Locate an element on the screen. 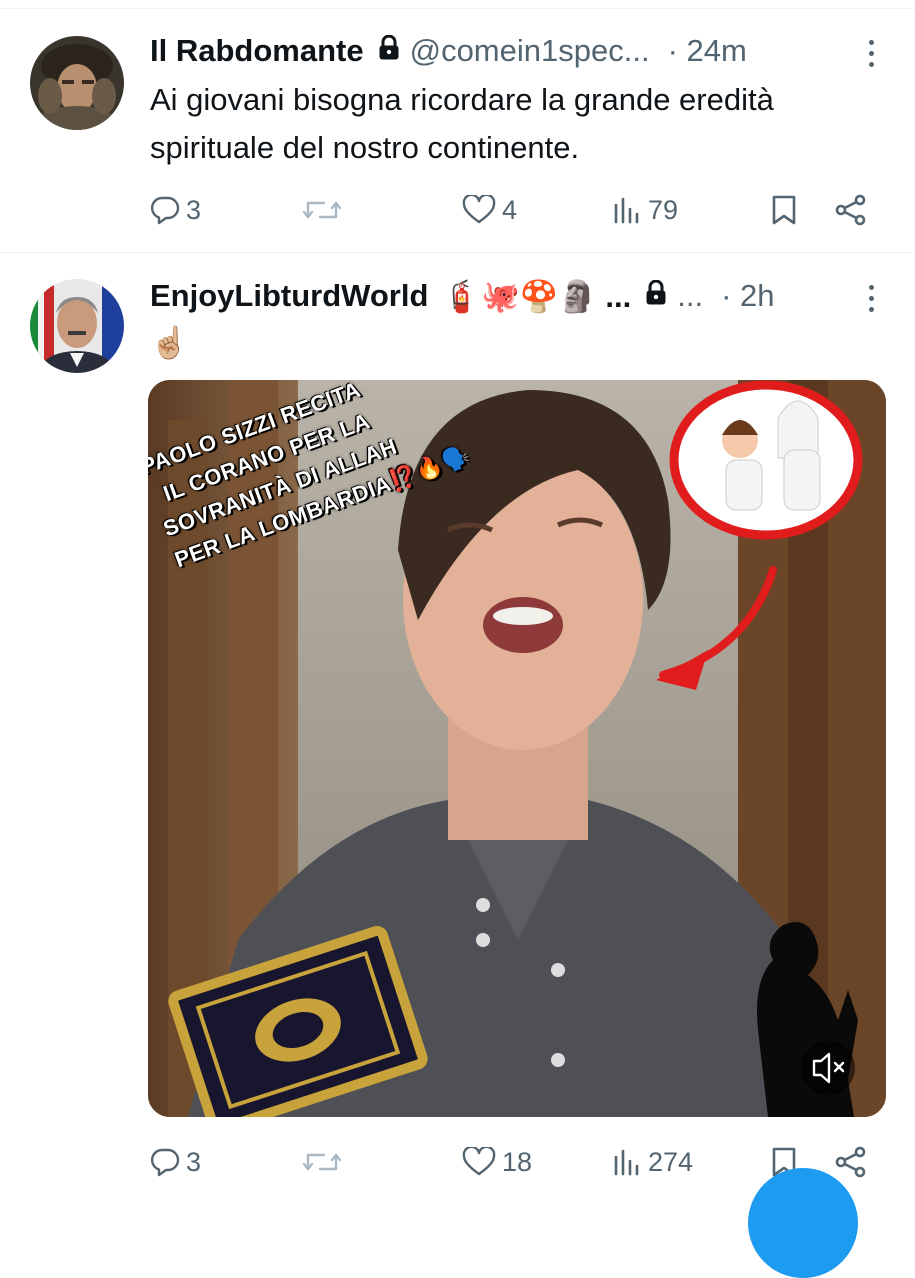 The width and height of the screenshot is (915, 1278). like-count: 4 is located at coordinates (510, 209).